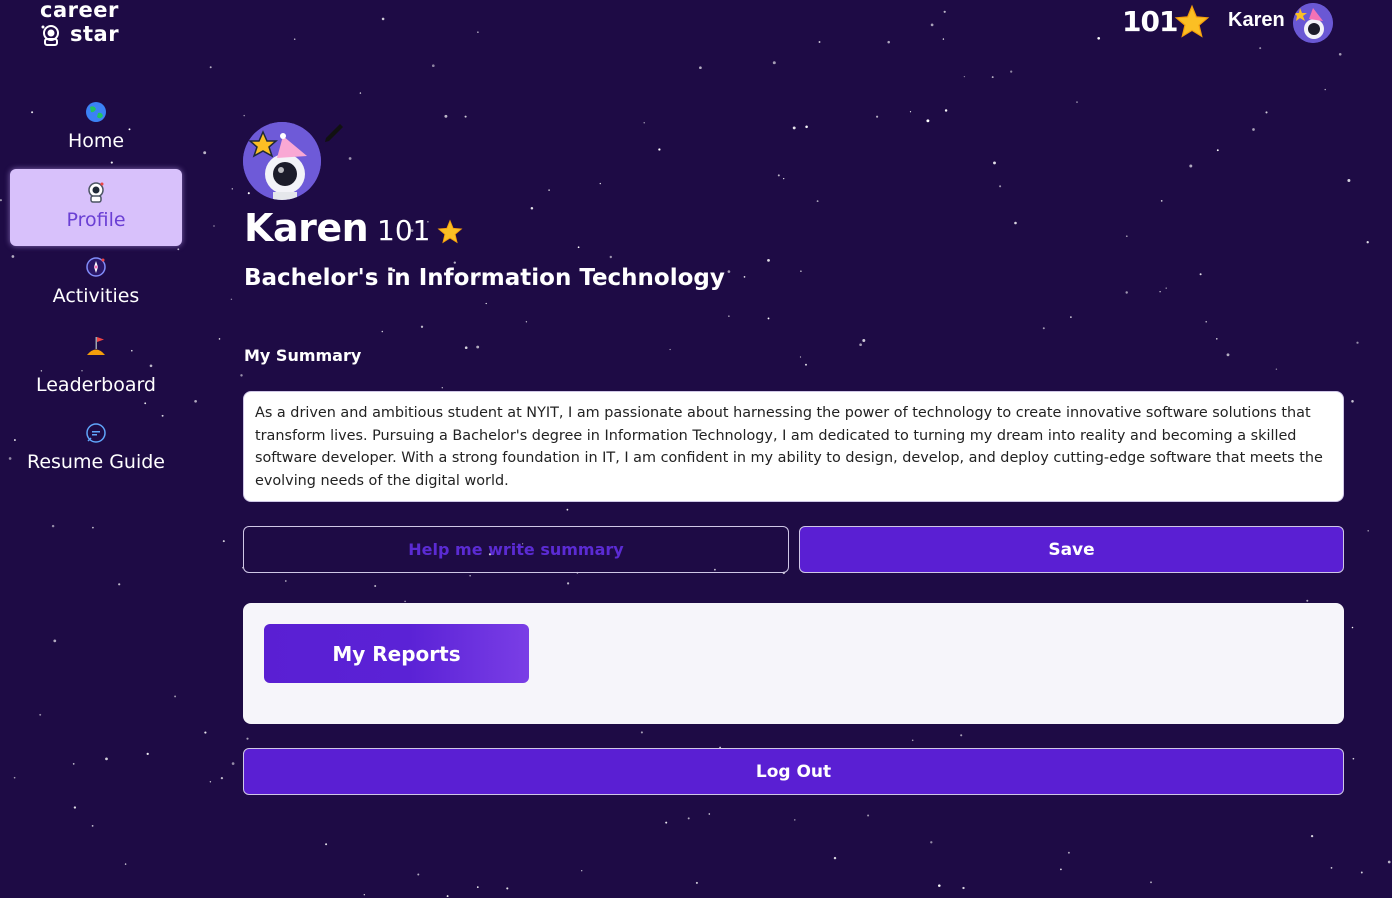 Image resolution: width=1392 pixels, height=898 pixels. Describe the element at coordinates (96, 220) in the screenshot. I see `sidebar-item-label: Profile` at that location.